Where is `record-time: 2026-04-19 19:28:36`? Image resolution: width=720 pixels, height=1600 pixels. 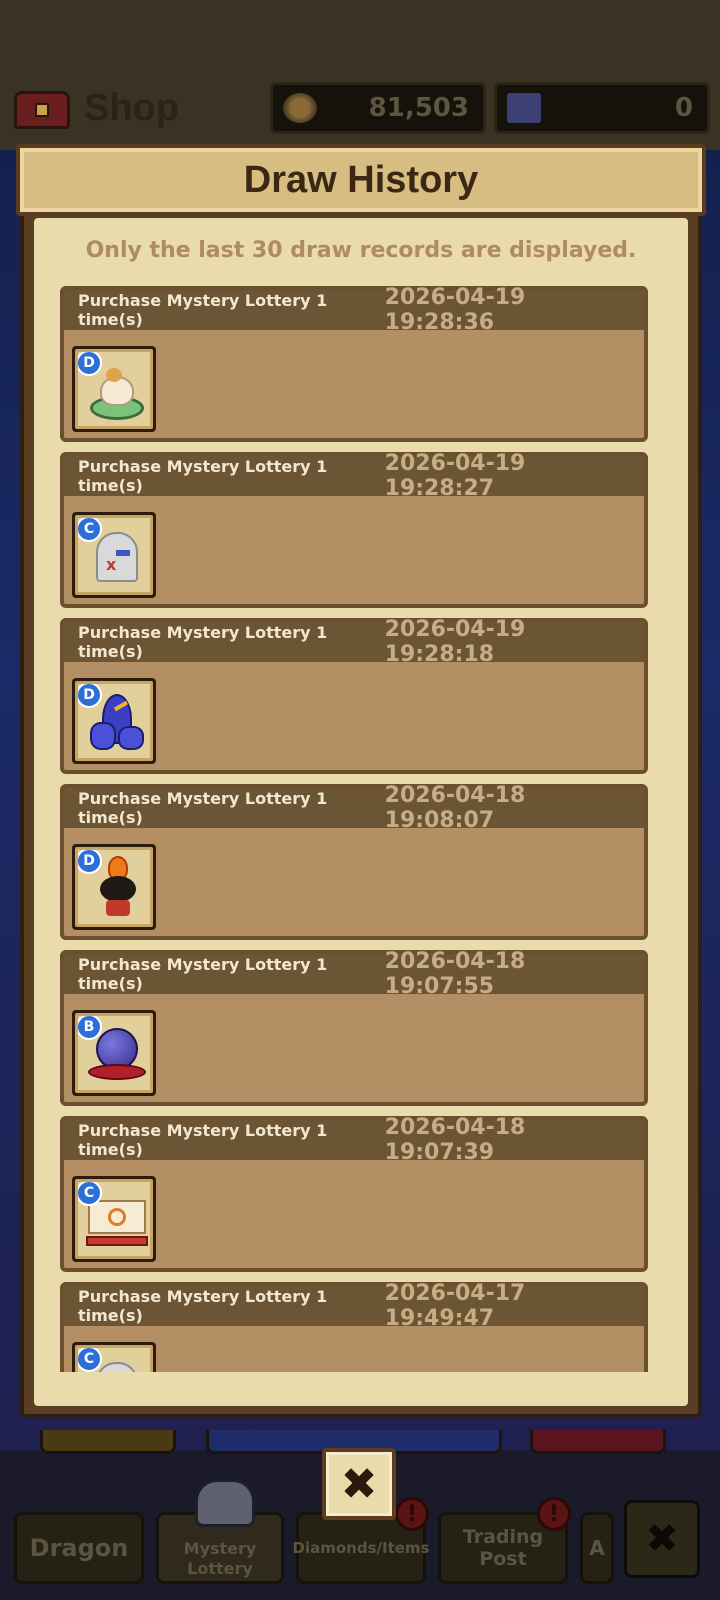 record-time: 2026-04-19 19:28:36 is located at coordinates (455, 310).